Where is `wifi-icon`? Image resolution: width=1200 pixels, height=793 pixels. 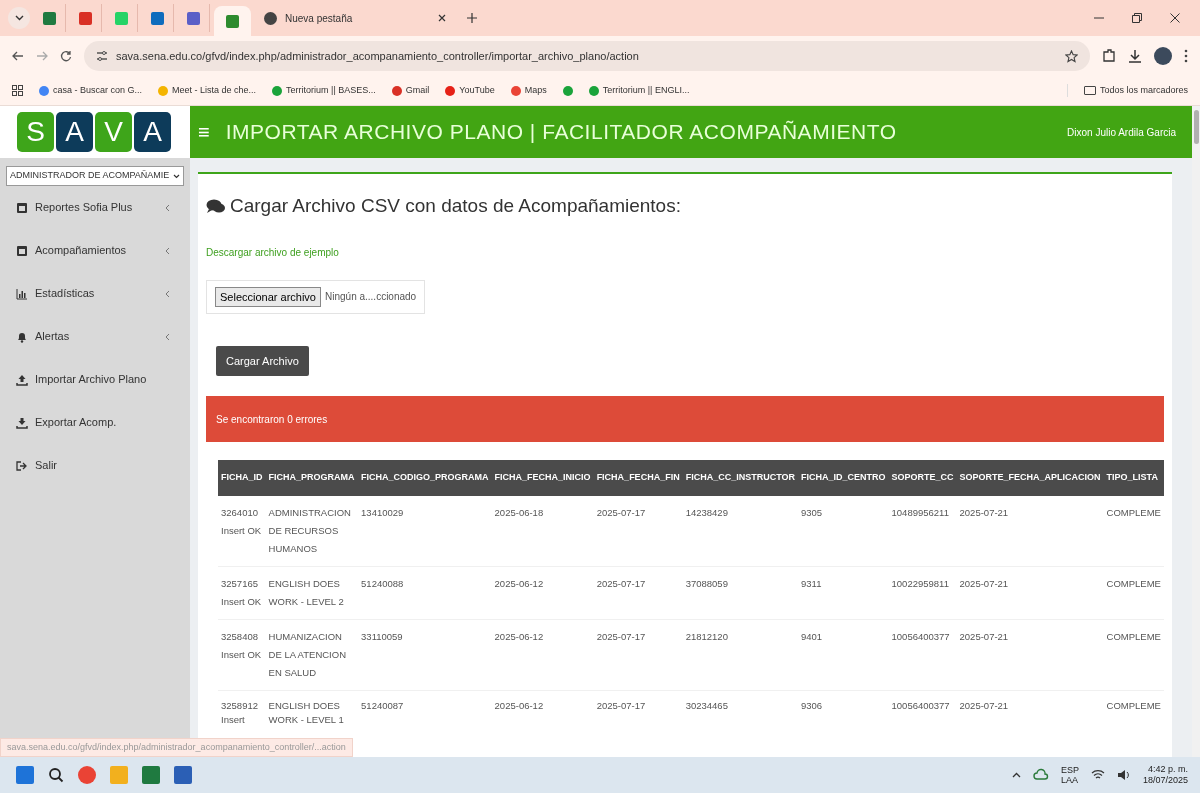
wifi-icon is located at coordinates (1097, 775).